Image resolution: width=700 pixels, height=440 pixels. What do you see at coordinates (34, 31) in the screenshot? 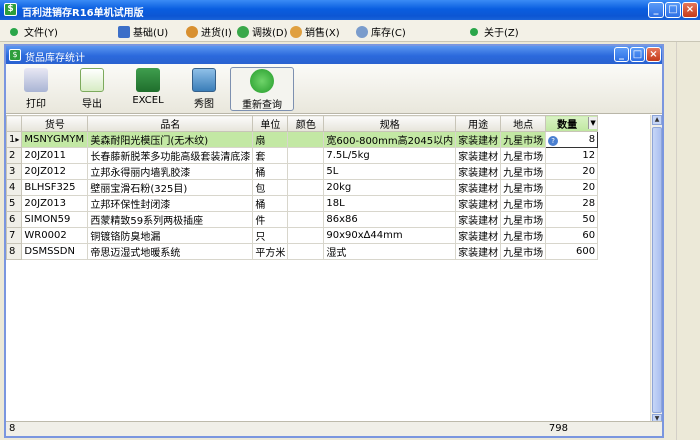
I see `menu-file: 文件(Y)` at bounding box center [34, 31].